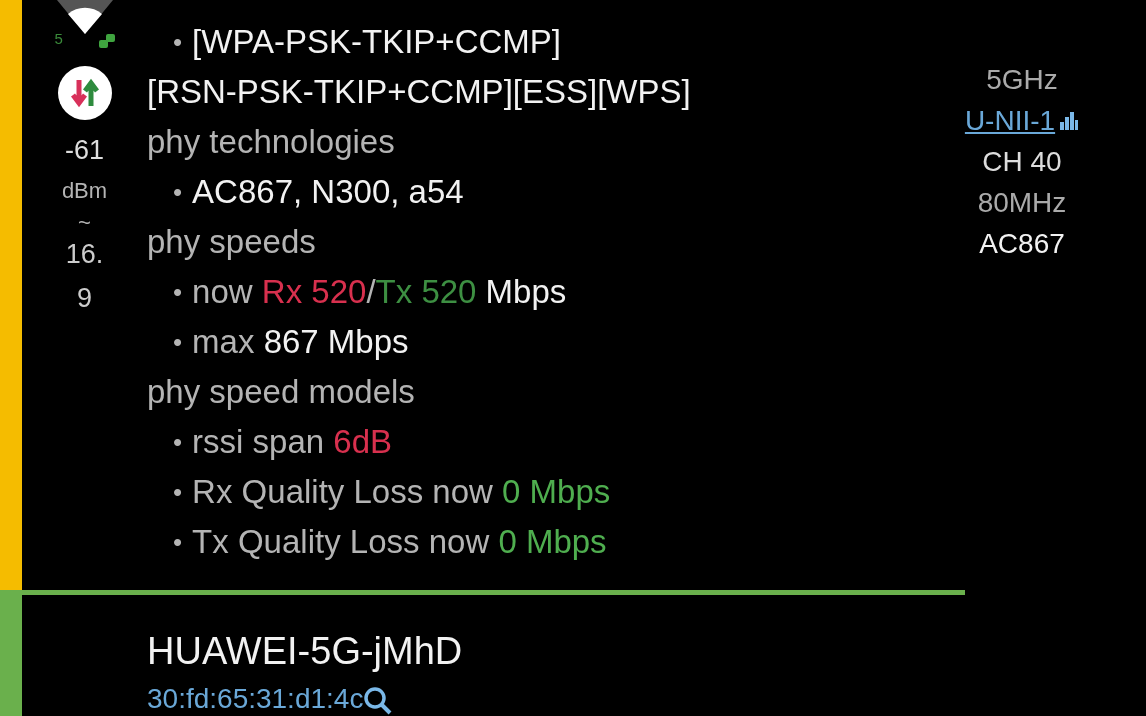 Image resolution: width=1146 pixels, height=716 pixels. I want to click on detail-text: rssi span 6dB, so click(292, 442).